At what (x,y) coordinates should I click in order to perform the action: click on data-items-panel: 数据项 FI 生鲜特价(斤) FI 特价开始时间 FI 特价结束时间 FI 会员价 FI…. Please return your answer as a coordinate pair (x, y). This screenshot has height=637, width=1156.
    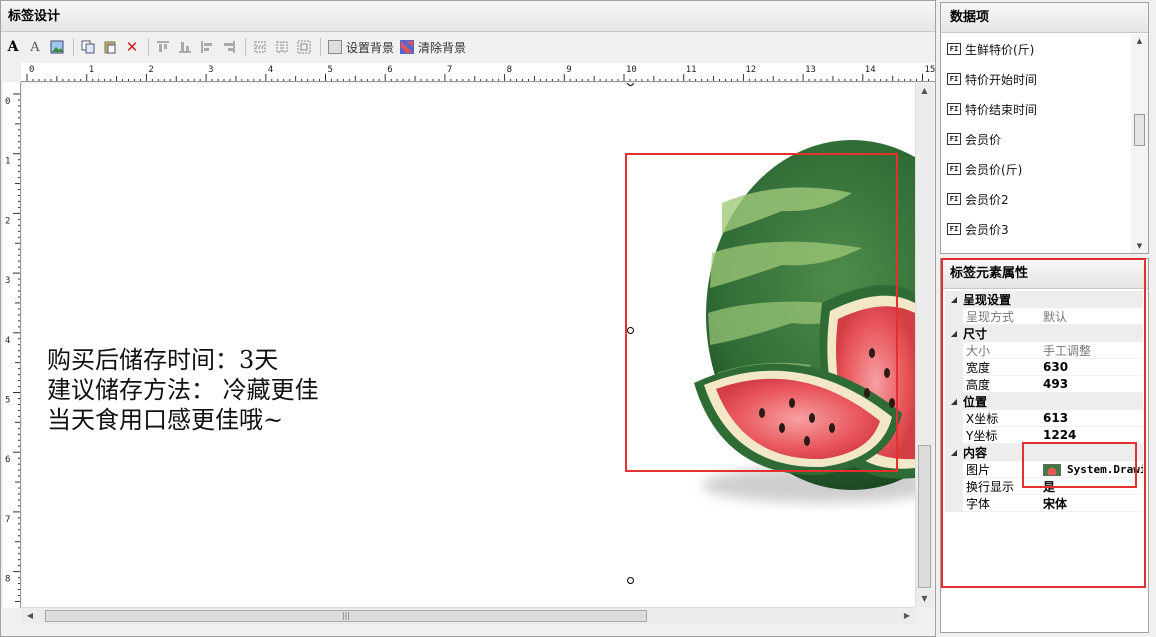
    Looking at the image, I should click on (1044, 128).